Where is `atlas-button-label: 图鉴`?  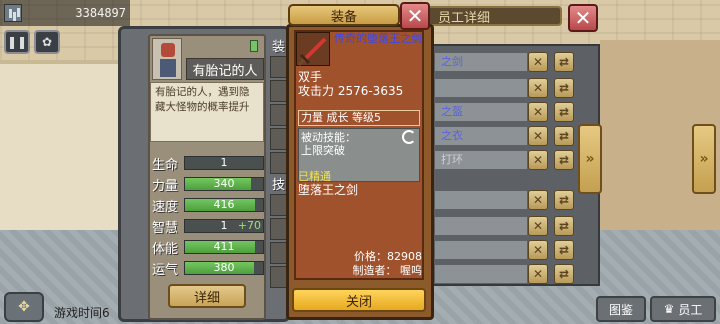
atlas-button-label: 图鉴 is located at coordinates (620, 309).